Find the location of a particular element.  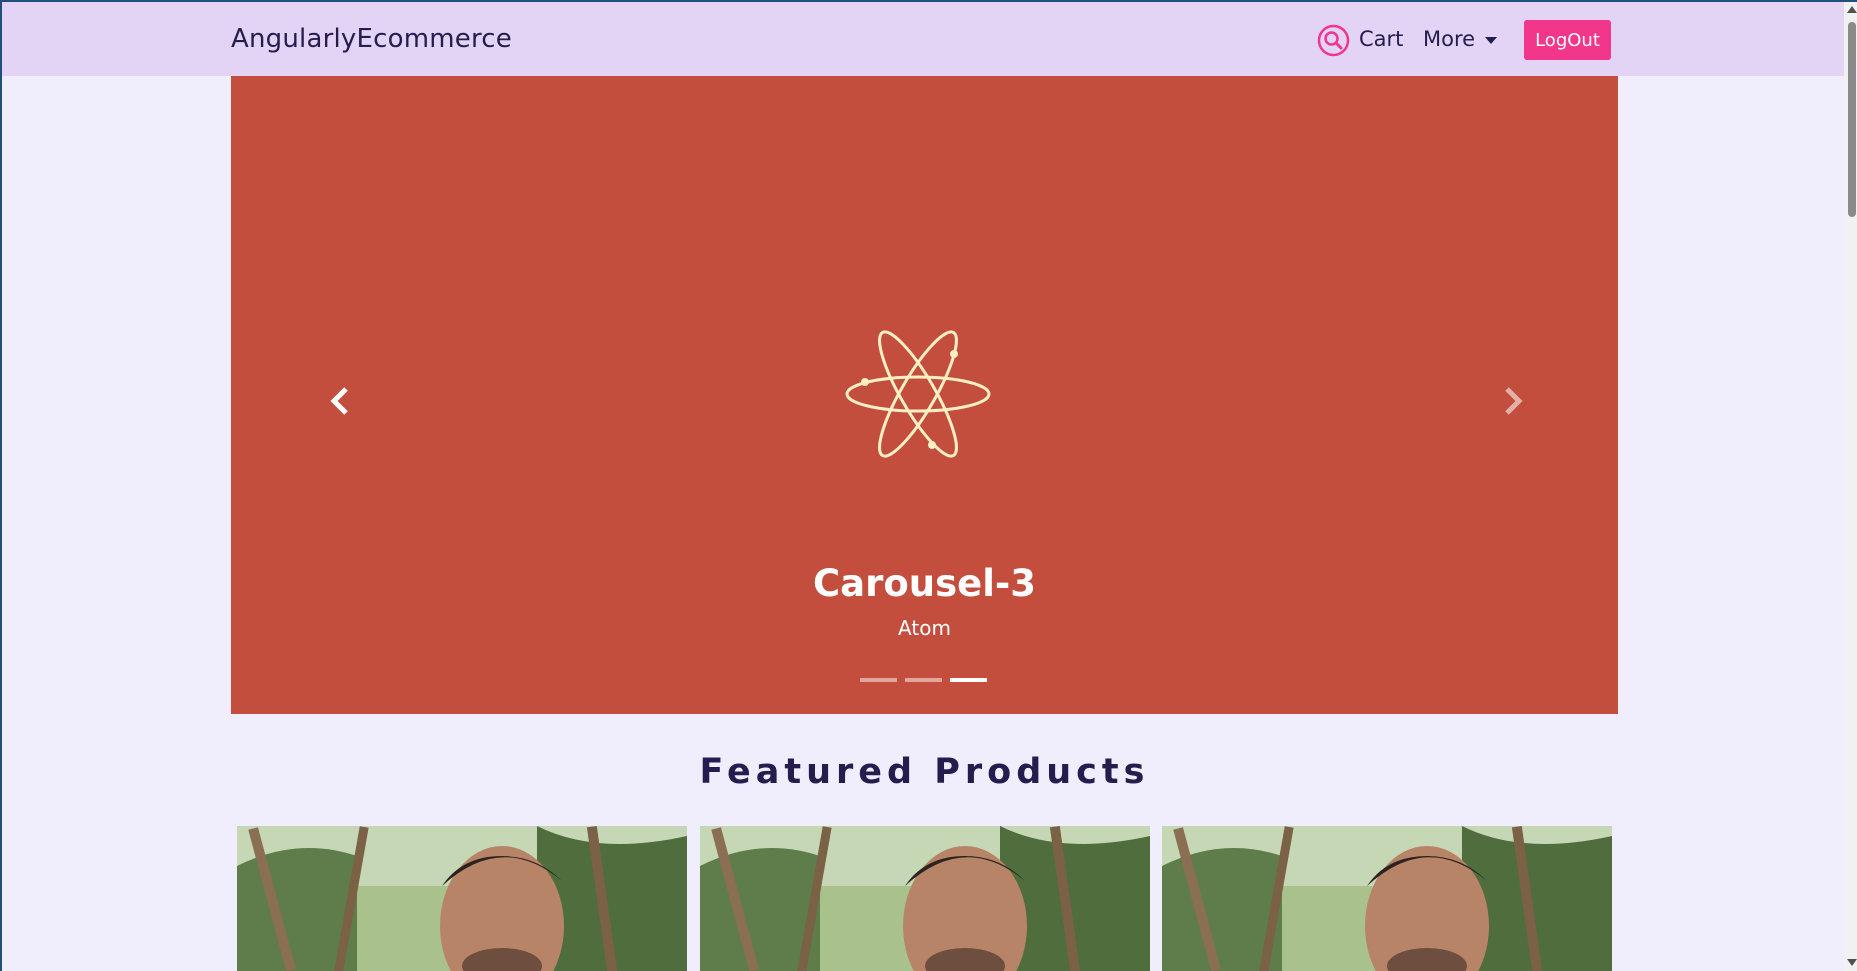

carousel-prev-icon is located at coordinates (341, 401).